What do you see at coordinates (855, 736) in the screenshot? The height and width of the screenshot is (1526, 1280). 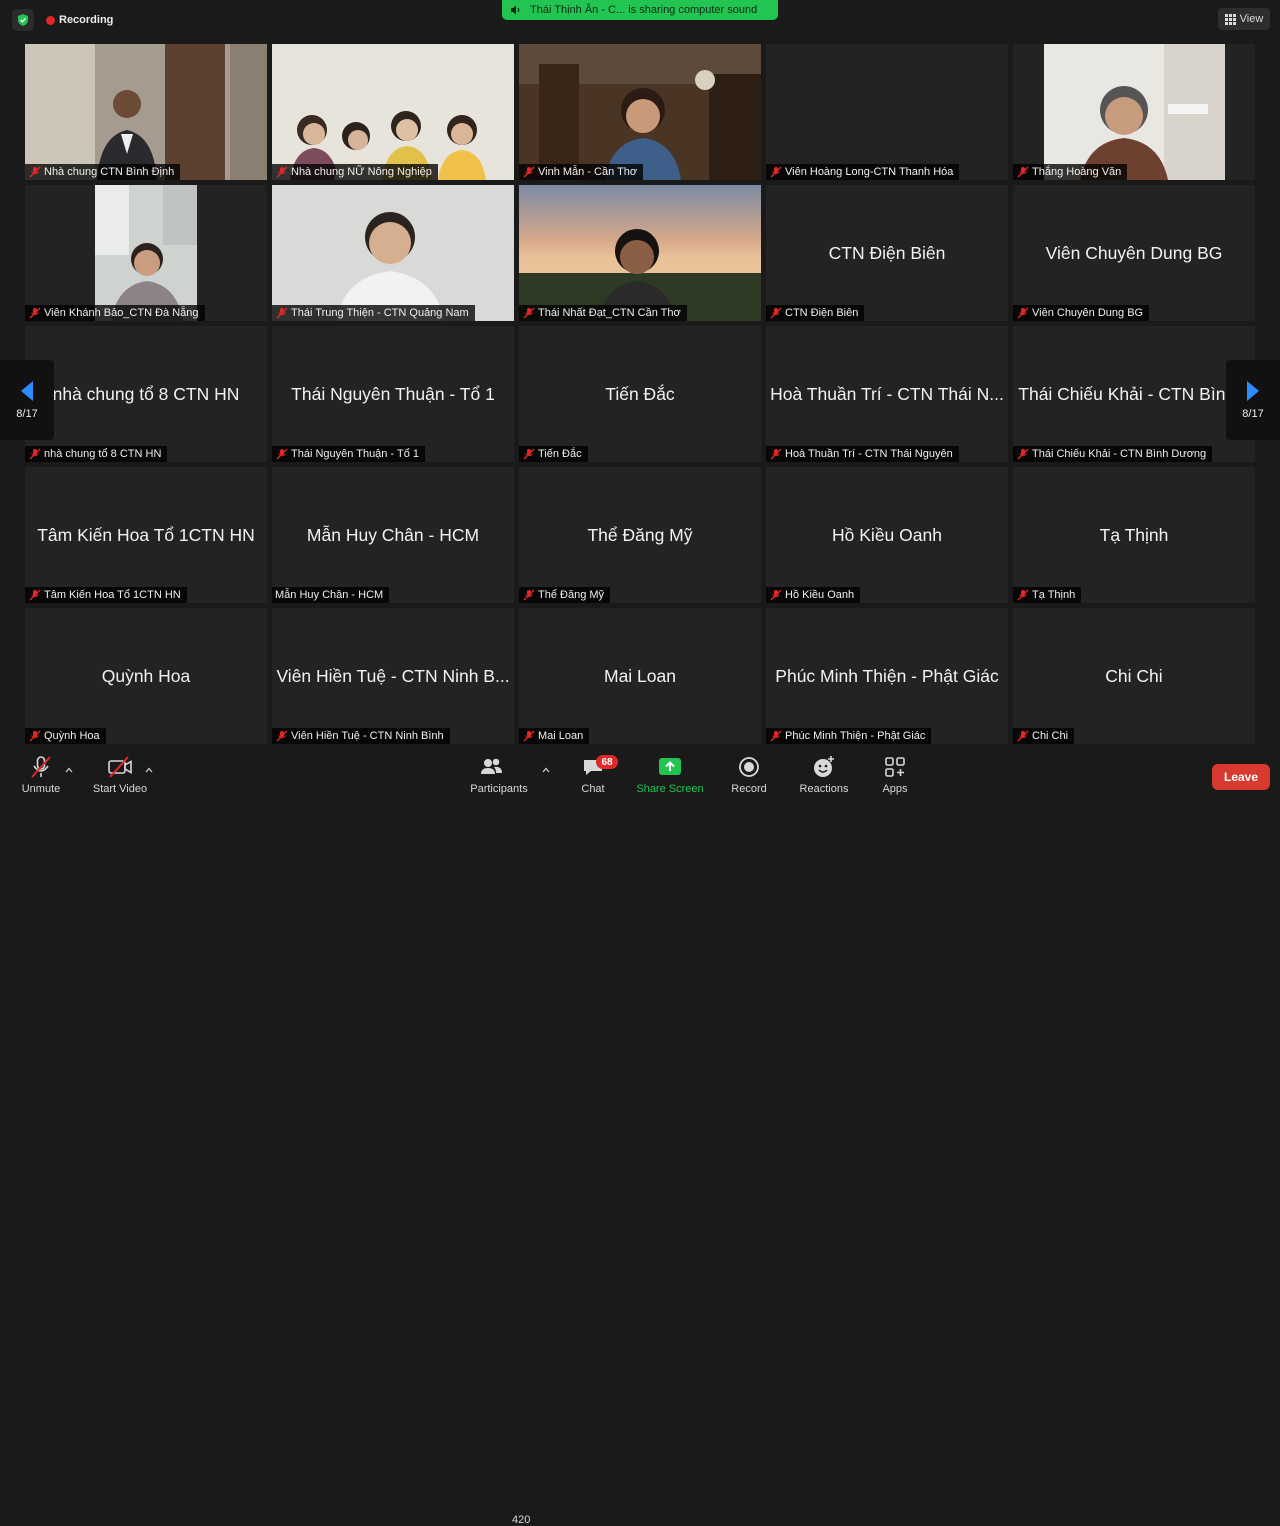 I see `participant-name: Phúc Minh Thiện - Phật Giác` at bounding box center [855, 736].